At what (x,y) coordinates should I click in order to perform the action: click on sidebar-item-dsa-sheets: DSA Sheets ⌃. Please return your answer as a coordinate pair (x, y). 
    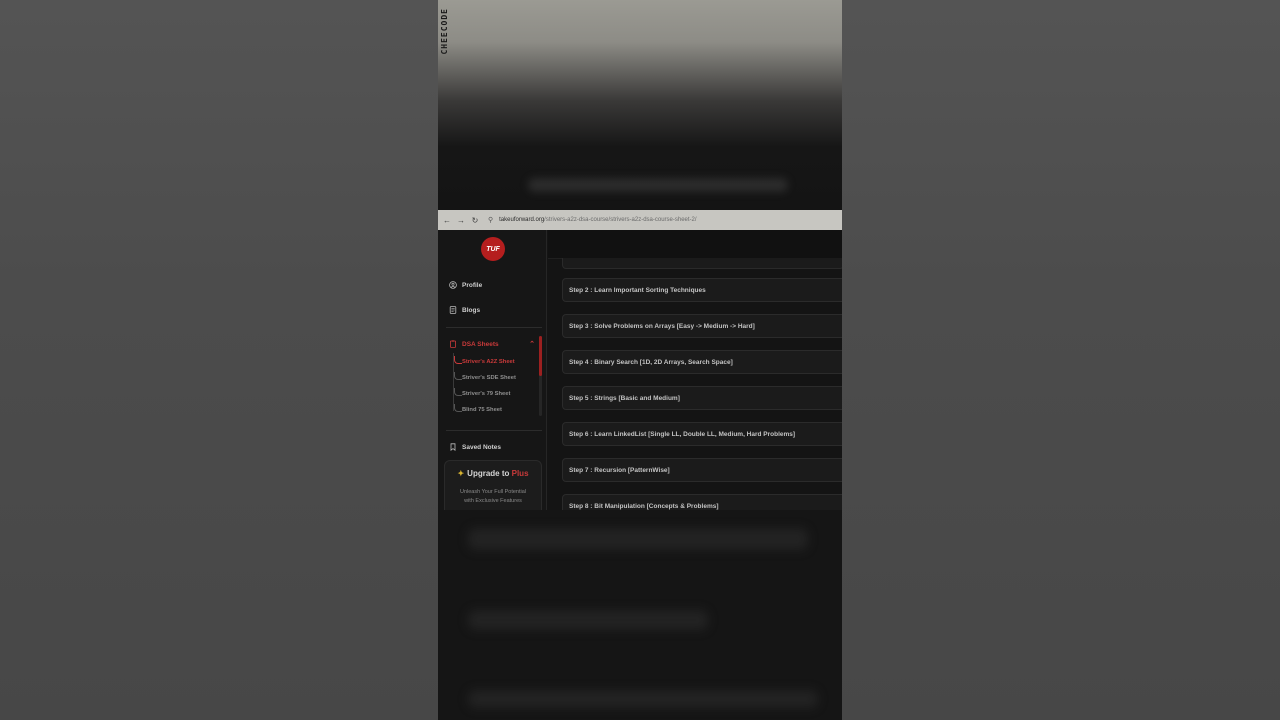
    Looking at the image, I should click on (492, 344).